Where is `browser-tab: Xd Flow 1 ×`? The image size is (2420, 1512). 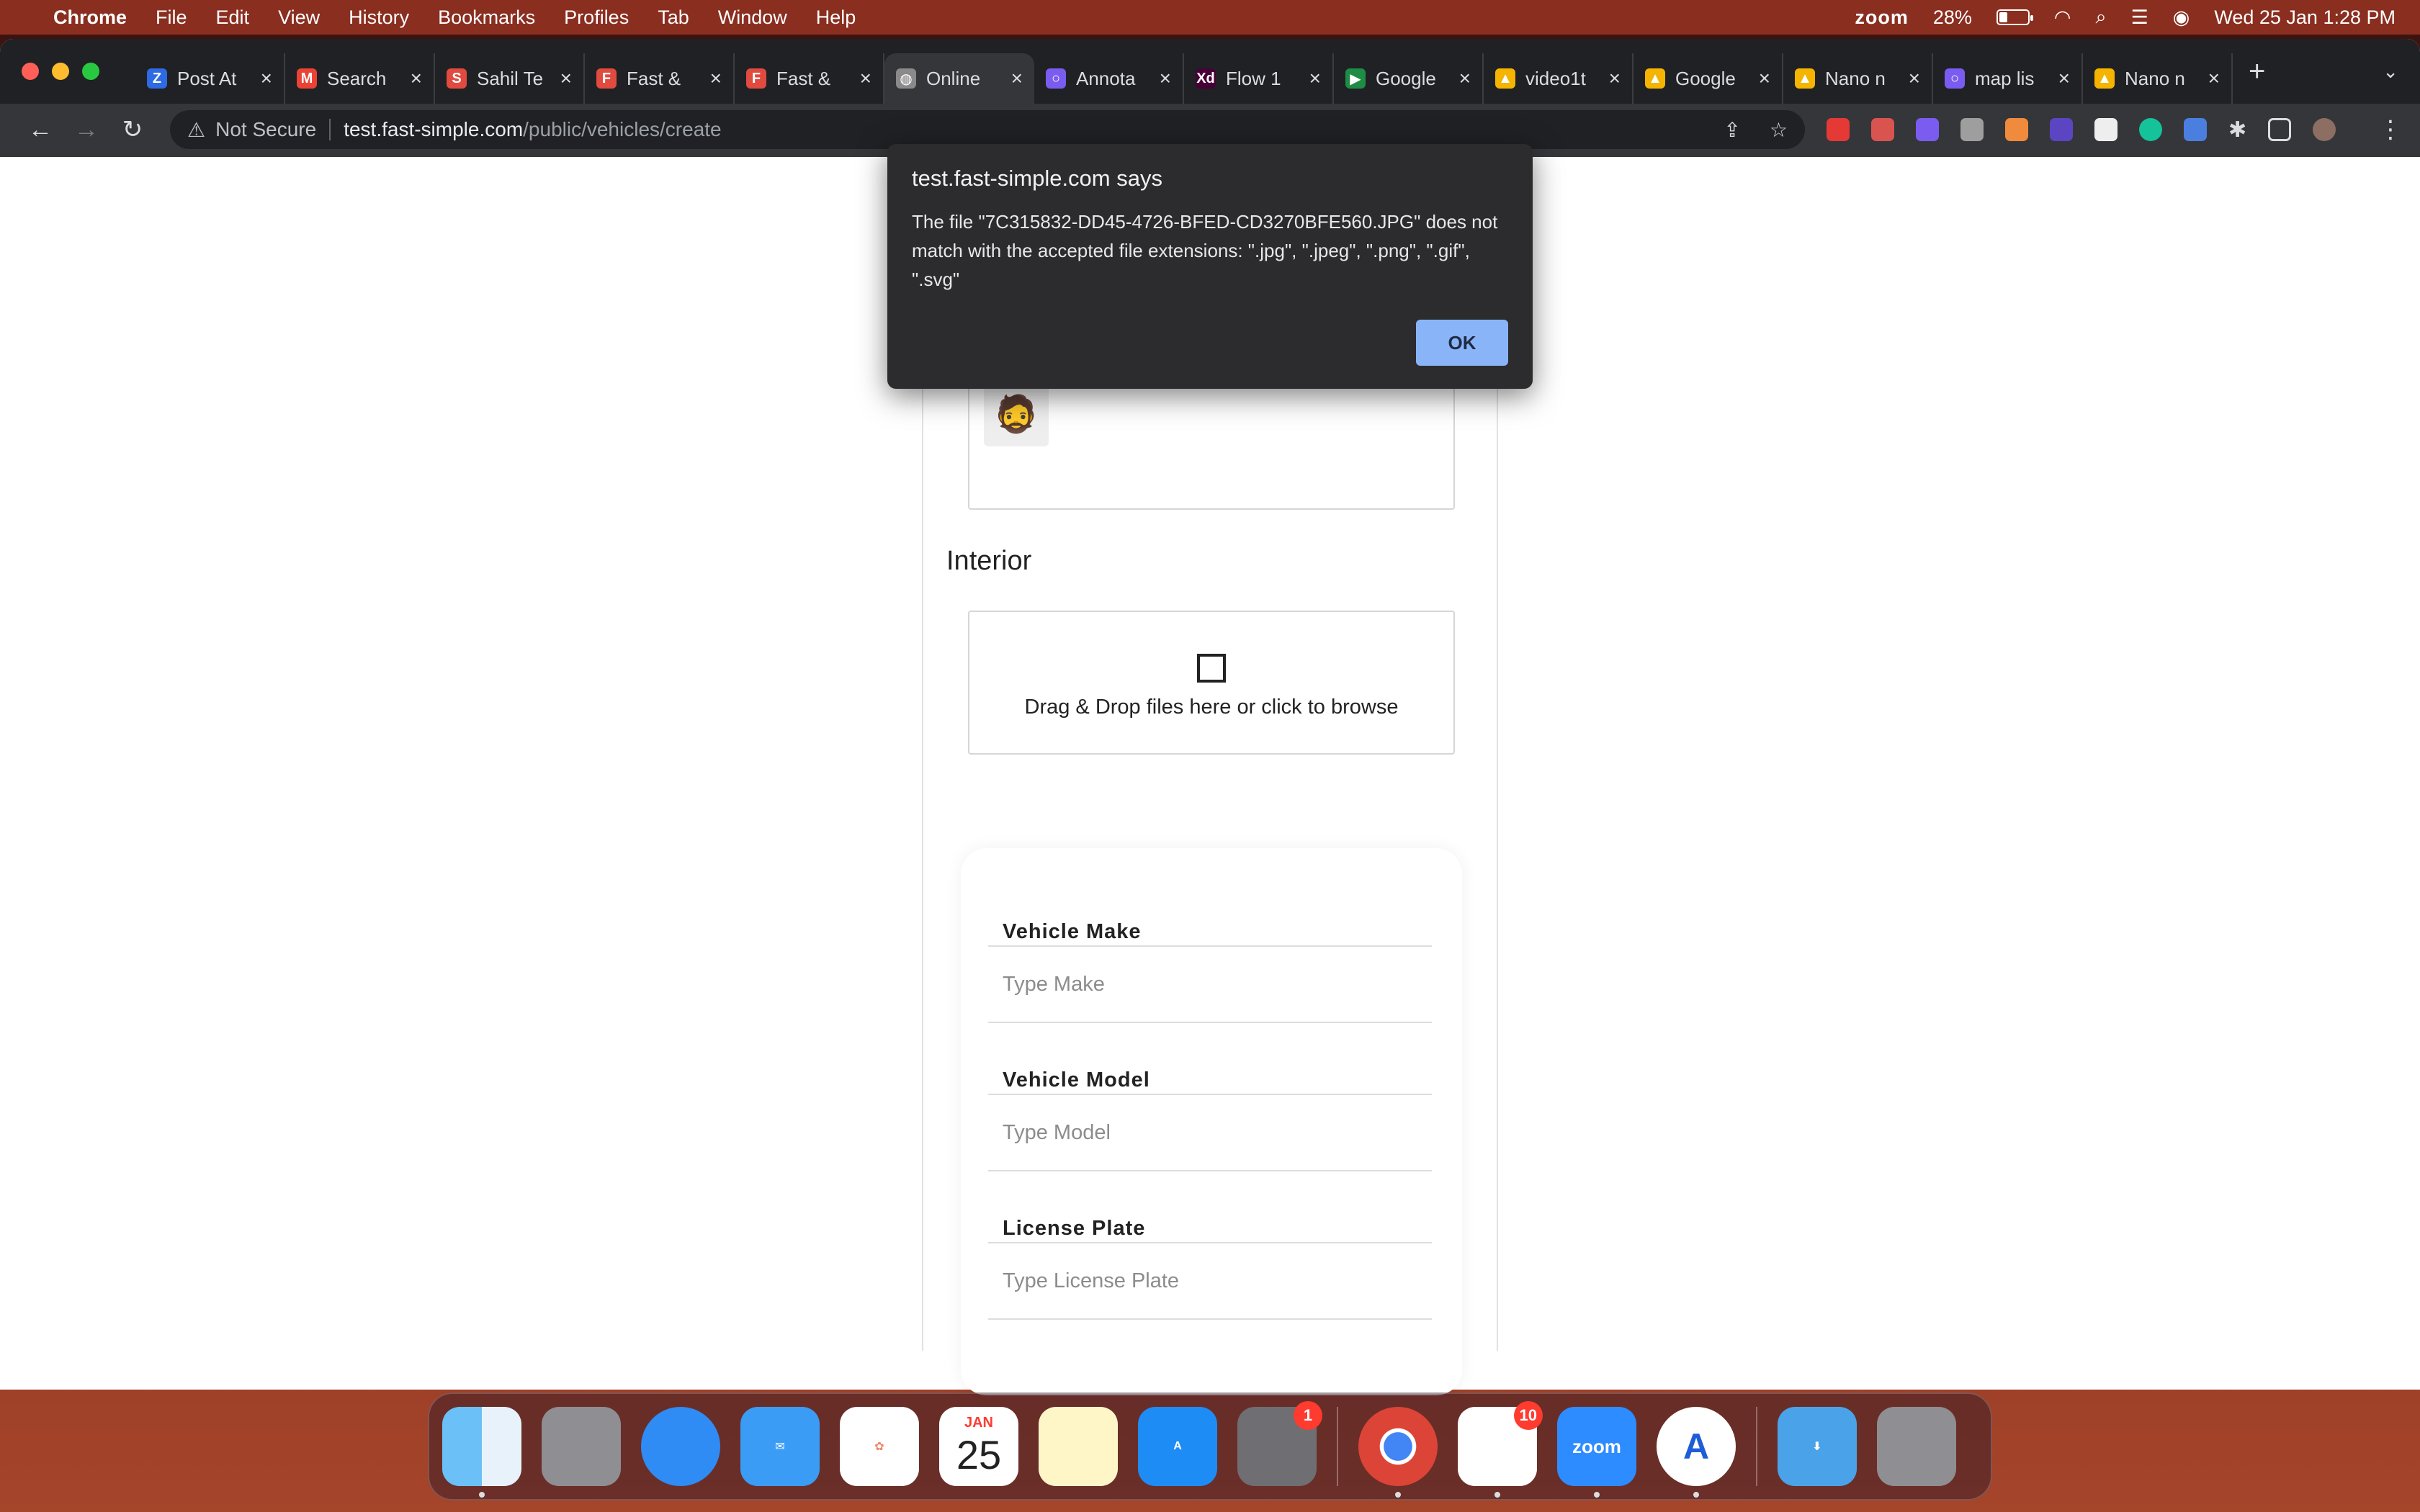 browser-tab: Xd Flow 1 × is located at coordinates (1259, 78).